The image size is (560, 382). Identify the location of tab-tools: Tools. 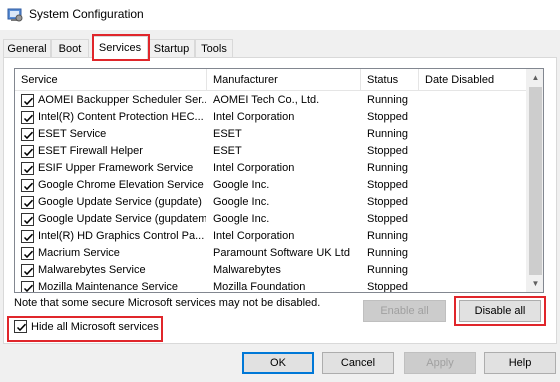
(214, 48).